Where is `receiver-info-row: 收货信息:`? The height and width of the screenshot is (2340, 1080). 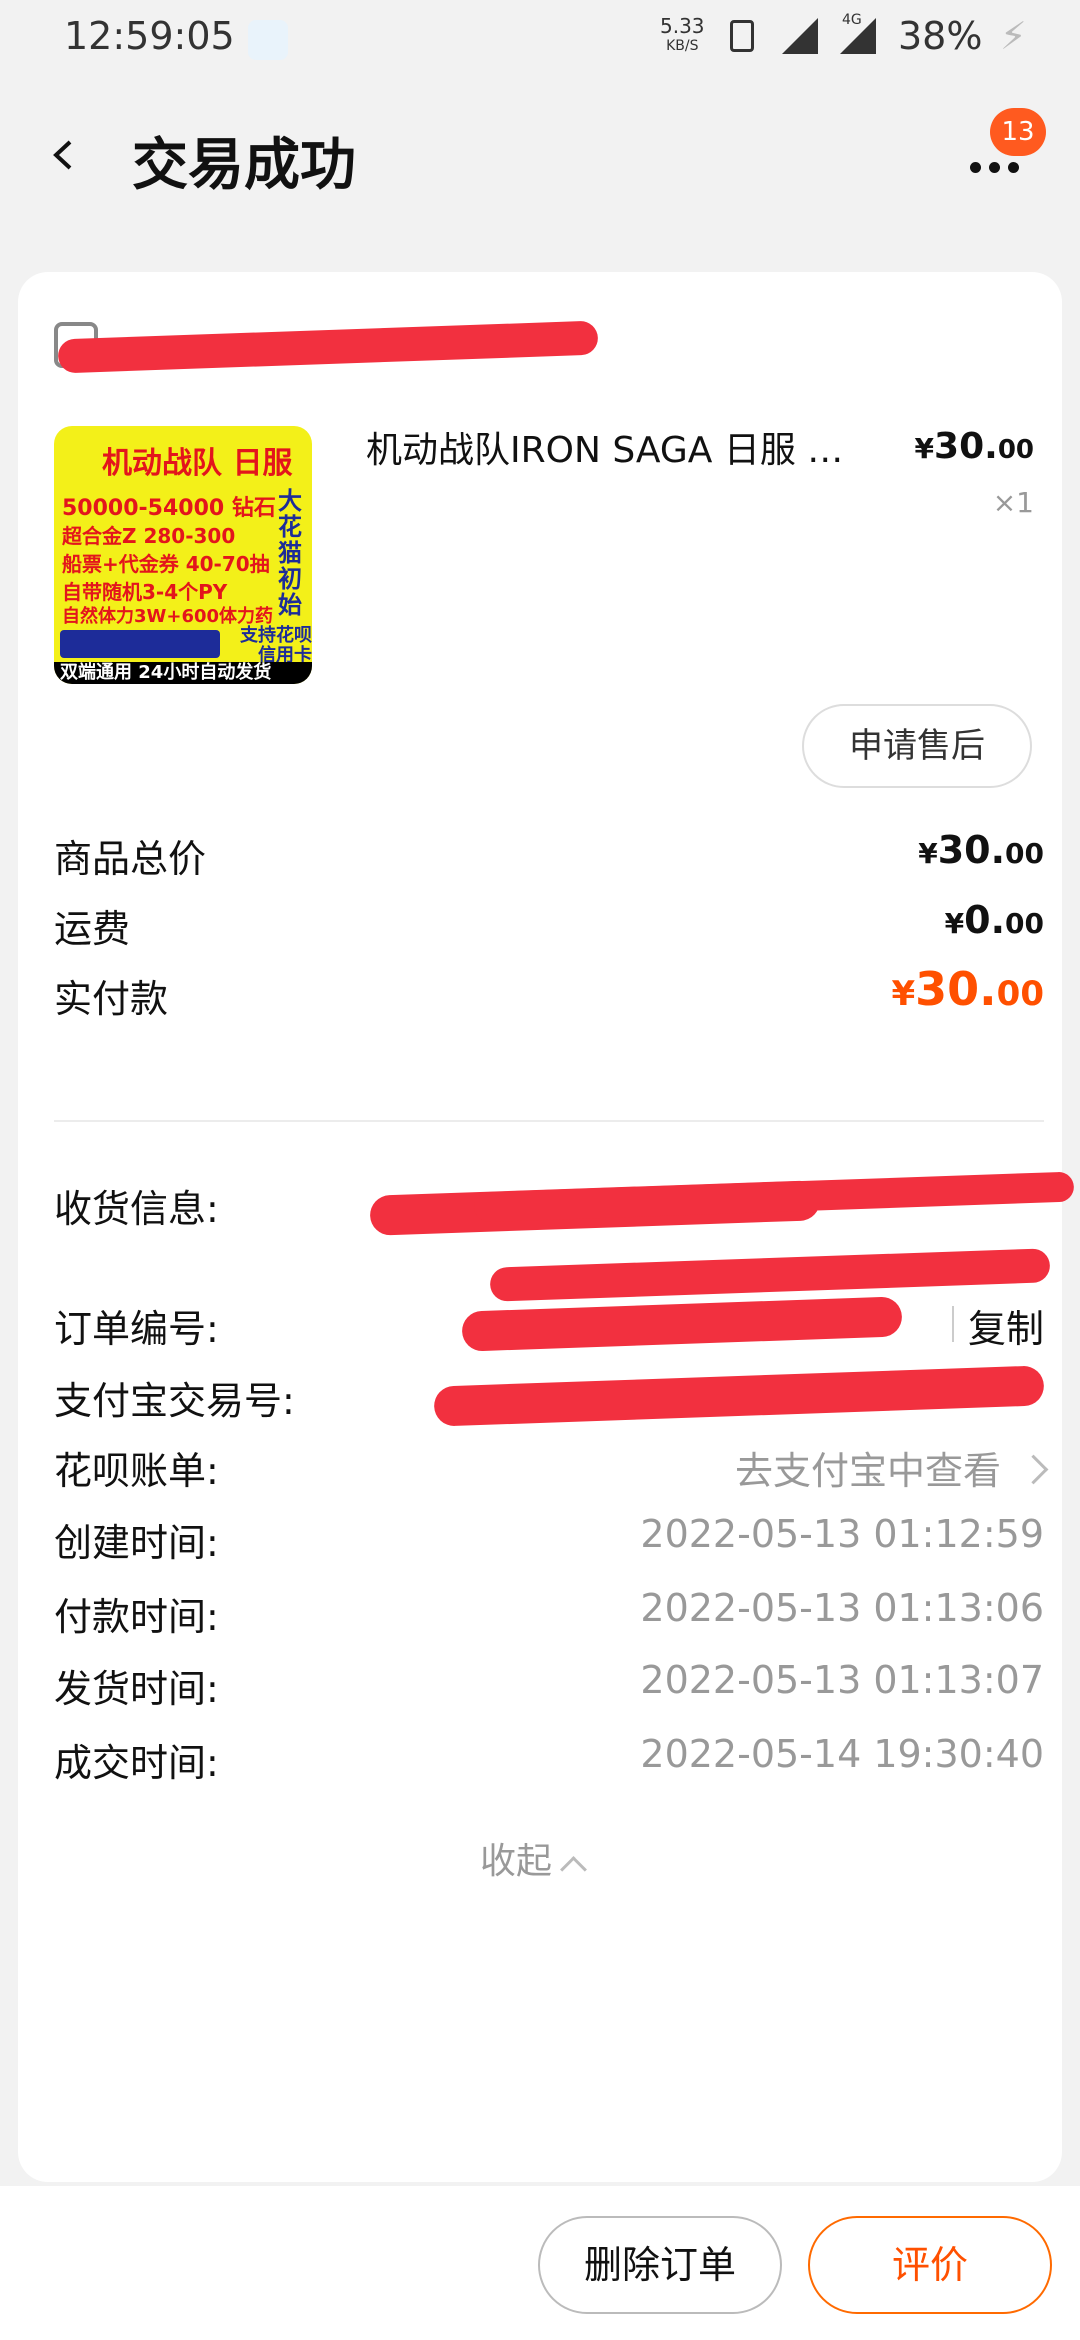 receiver-info-row: 收货信息: is located at coordinates (564, 1239).